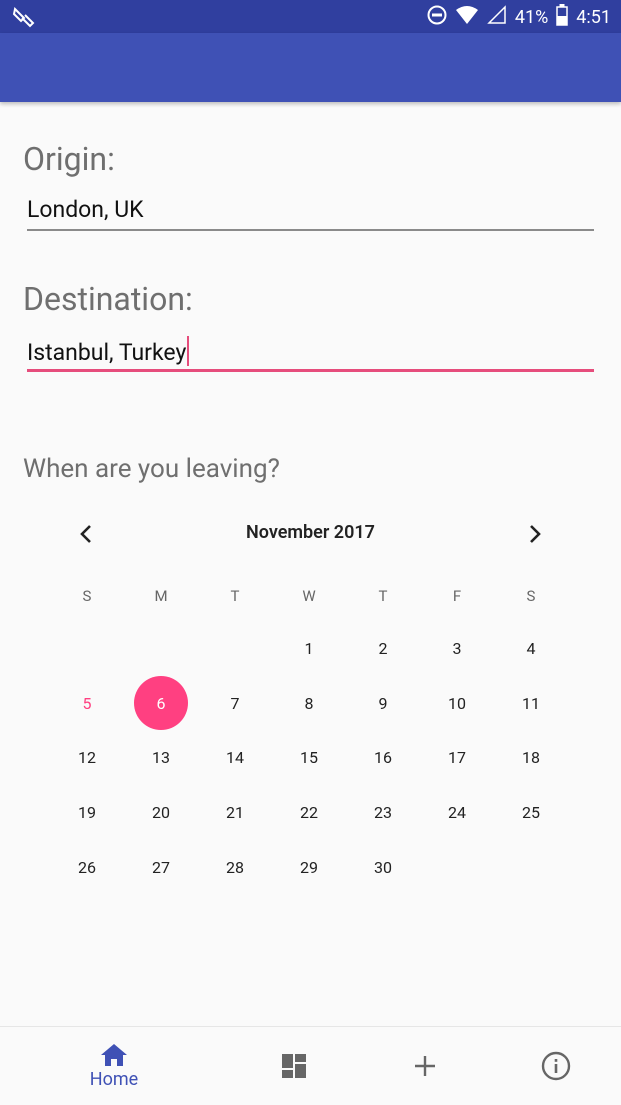  I want to click on battery-icon, so click(562, 17).